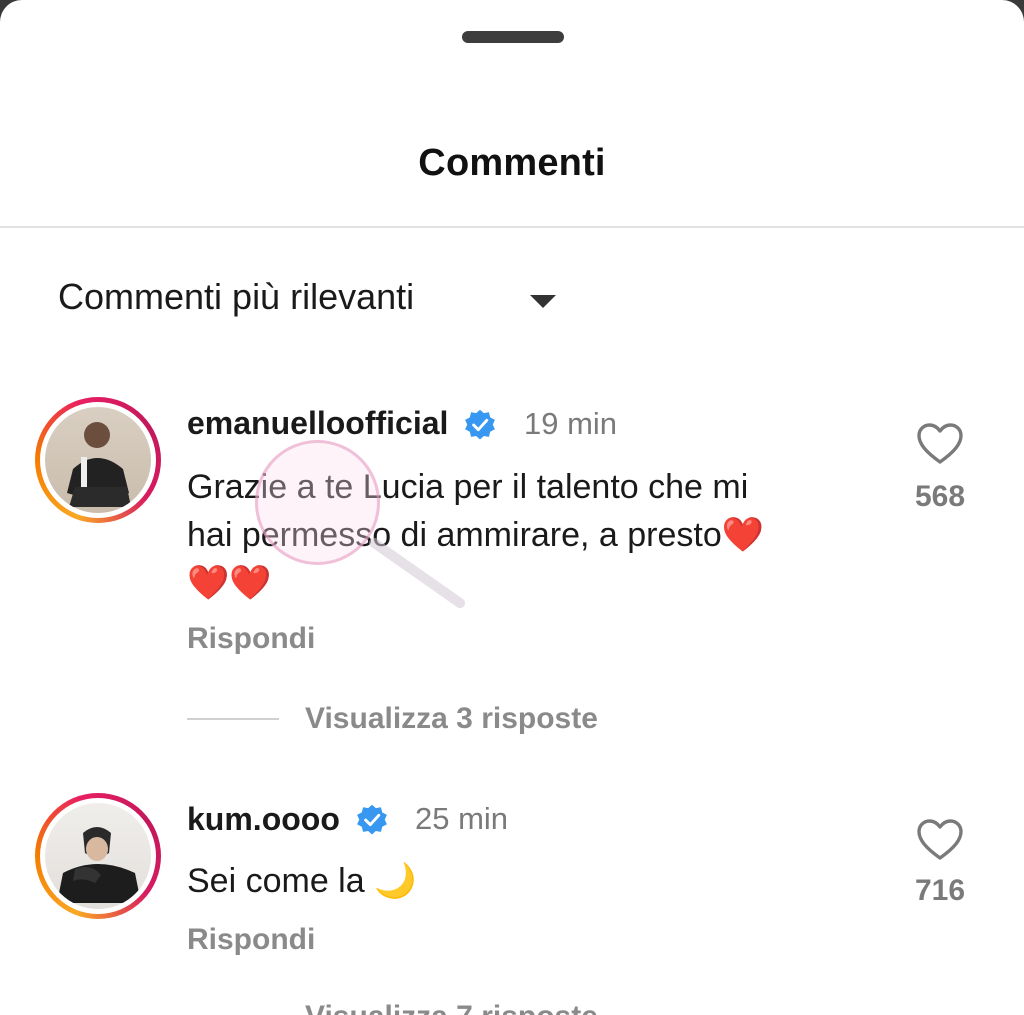  Describe the element at coordinates (468, 487) in the screenshot. I see `comment-text-line-1: Grazie a te Lucia per il talento che mi` at that location.